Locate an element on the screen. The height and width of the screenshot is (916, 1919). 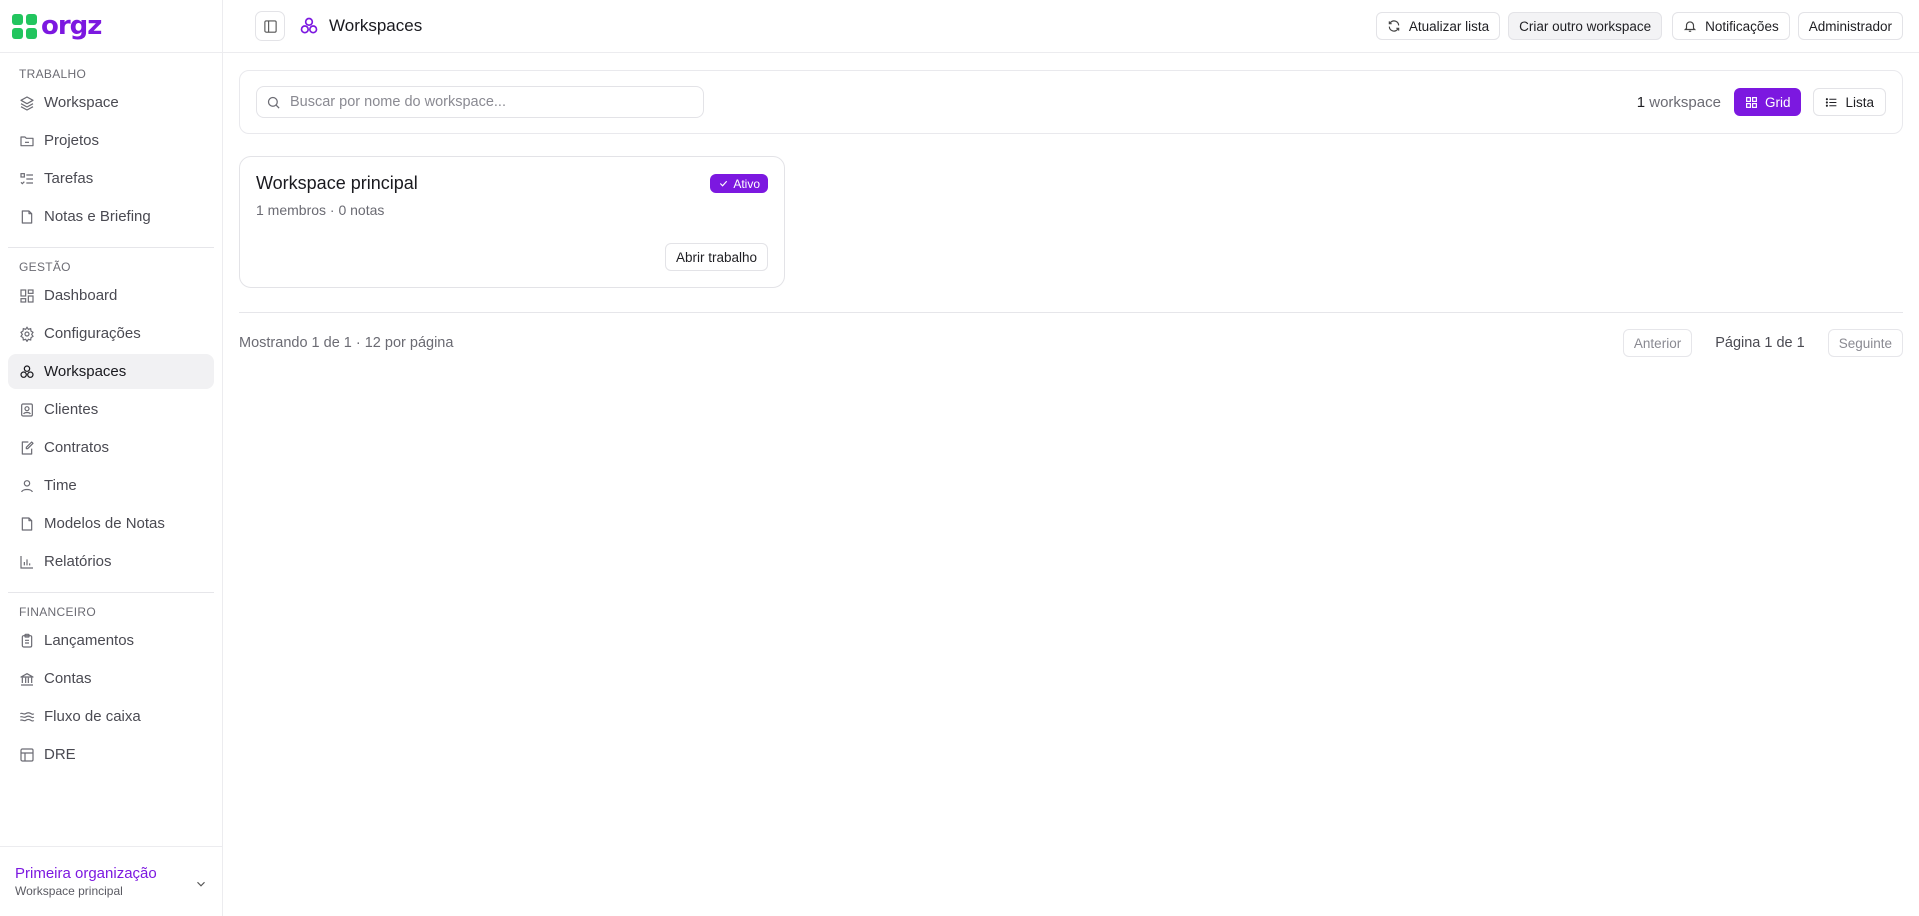
sidebar-item-configuracoes: Configurações is located at coordinates (111, 333).